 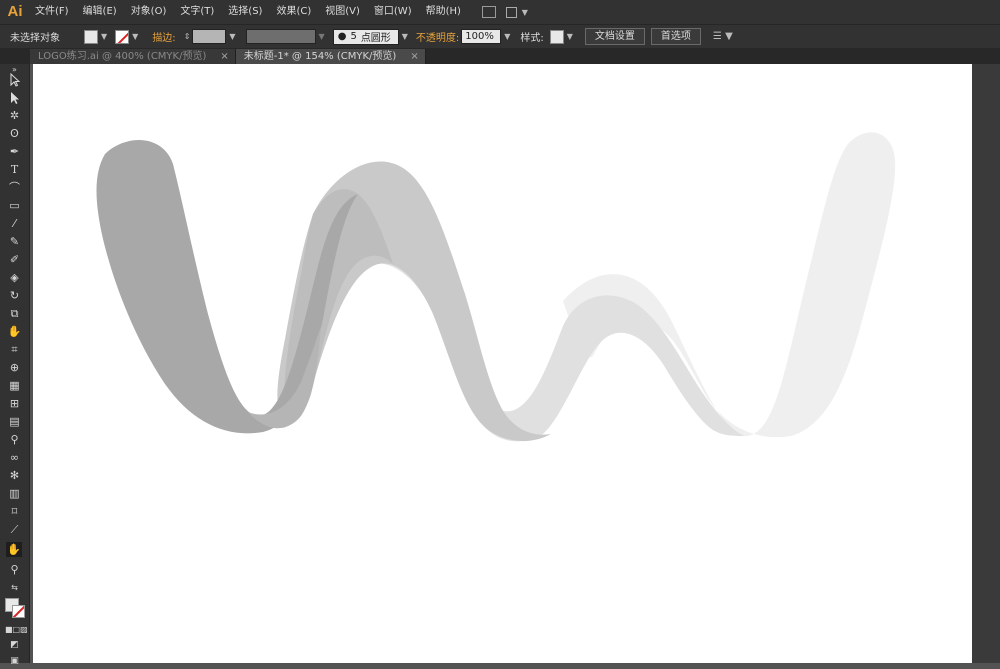 What do you see at coordinates (532, 38) in the screenshot?
I see `style-label: 样式:` at bounding box center [532, 38].